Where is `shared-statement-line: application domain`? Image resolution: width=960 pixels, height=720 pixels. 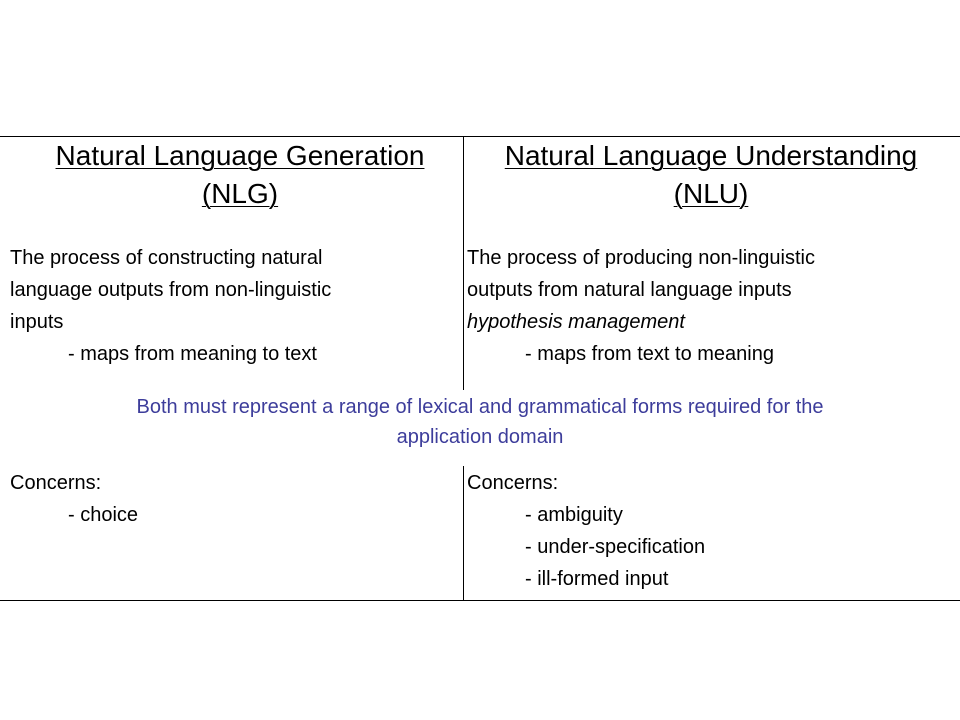
shared-statement-line: application domain is located at coordinates (480, 437).